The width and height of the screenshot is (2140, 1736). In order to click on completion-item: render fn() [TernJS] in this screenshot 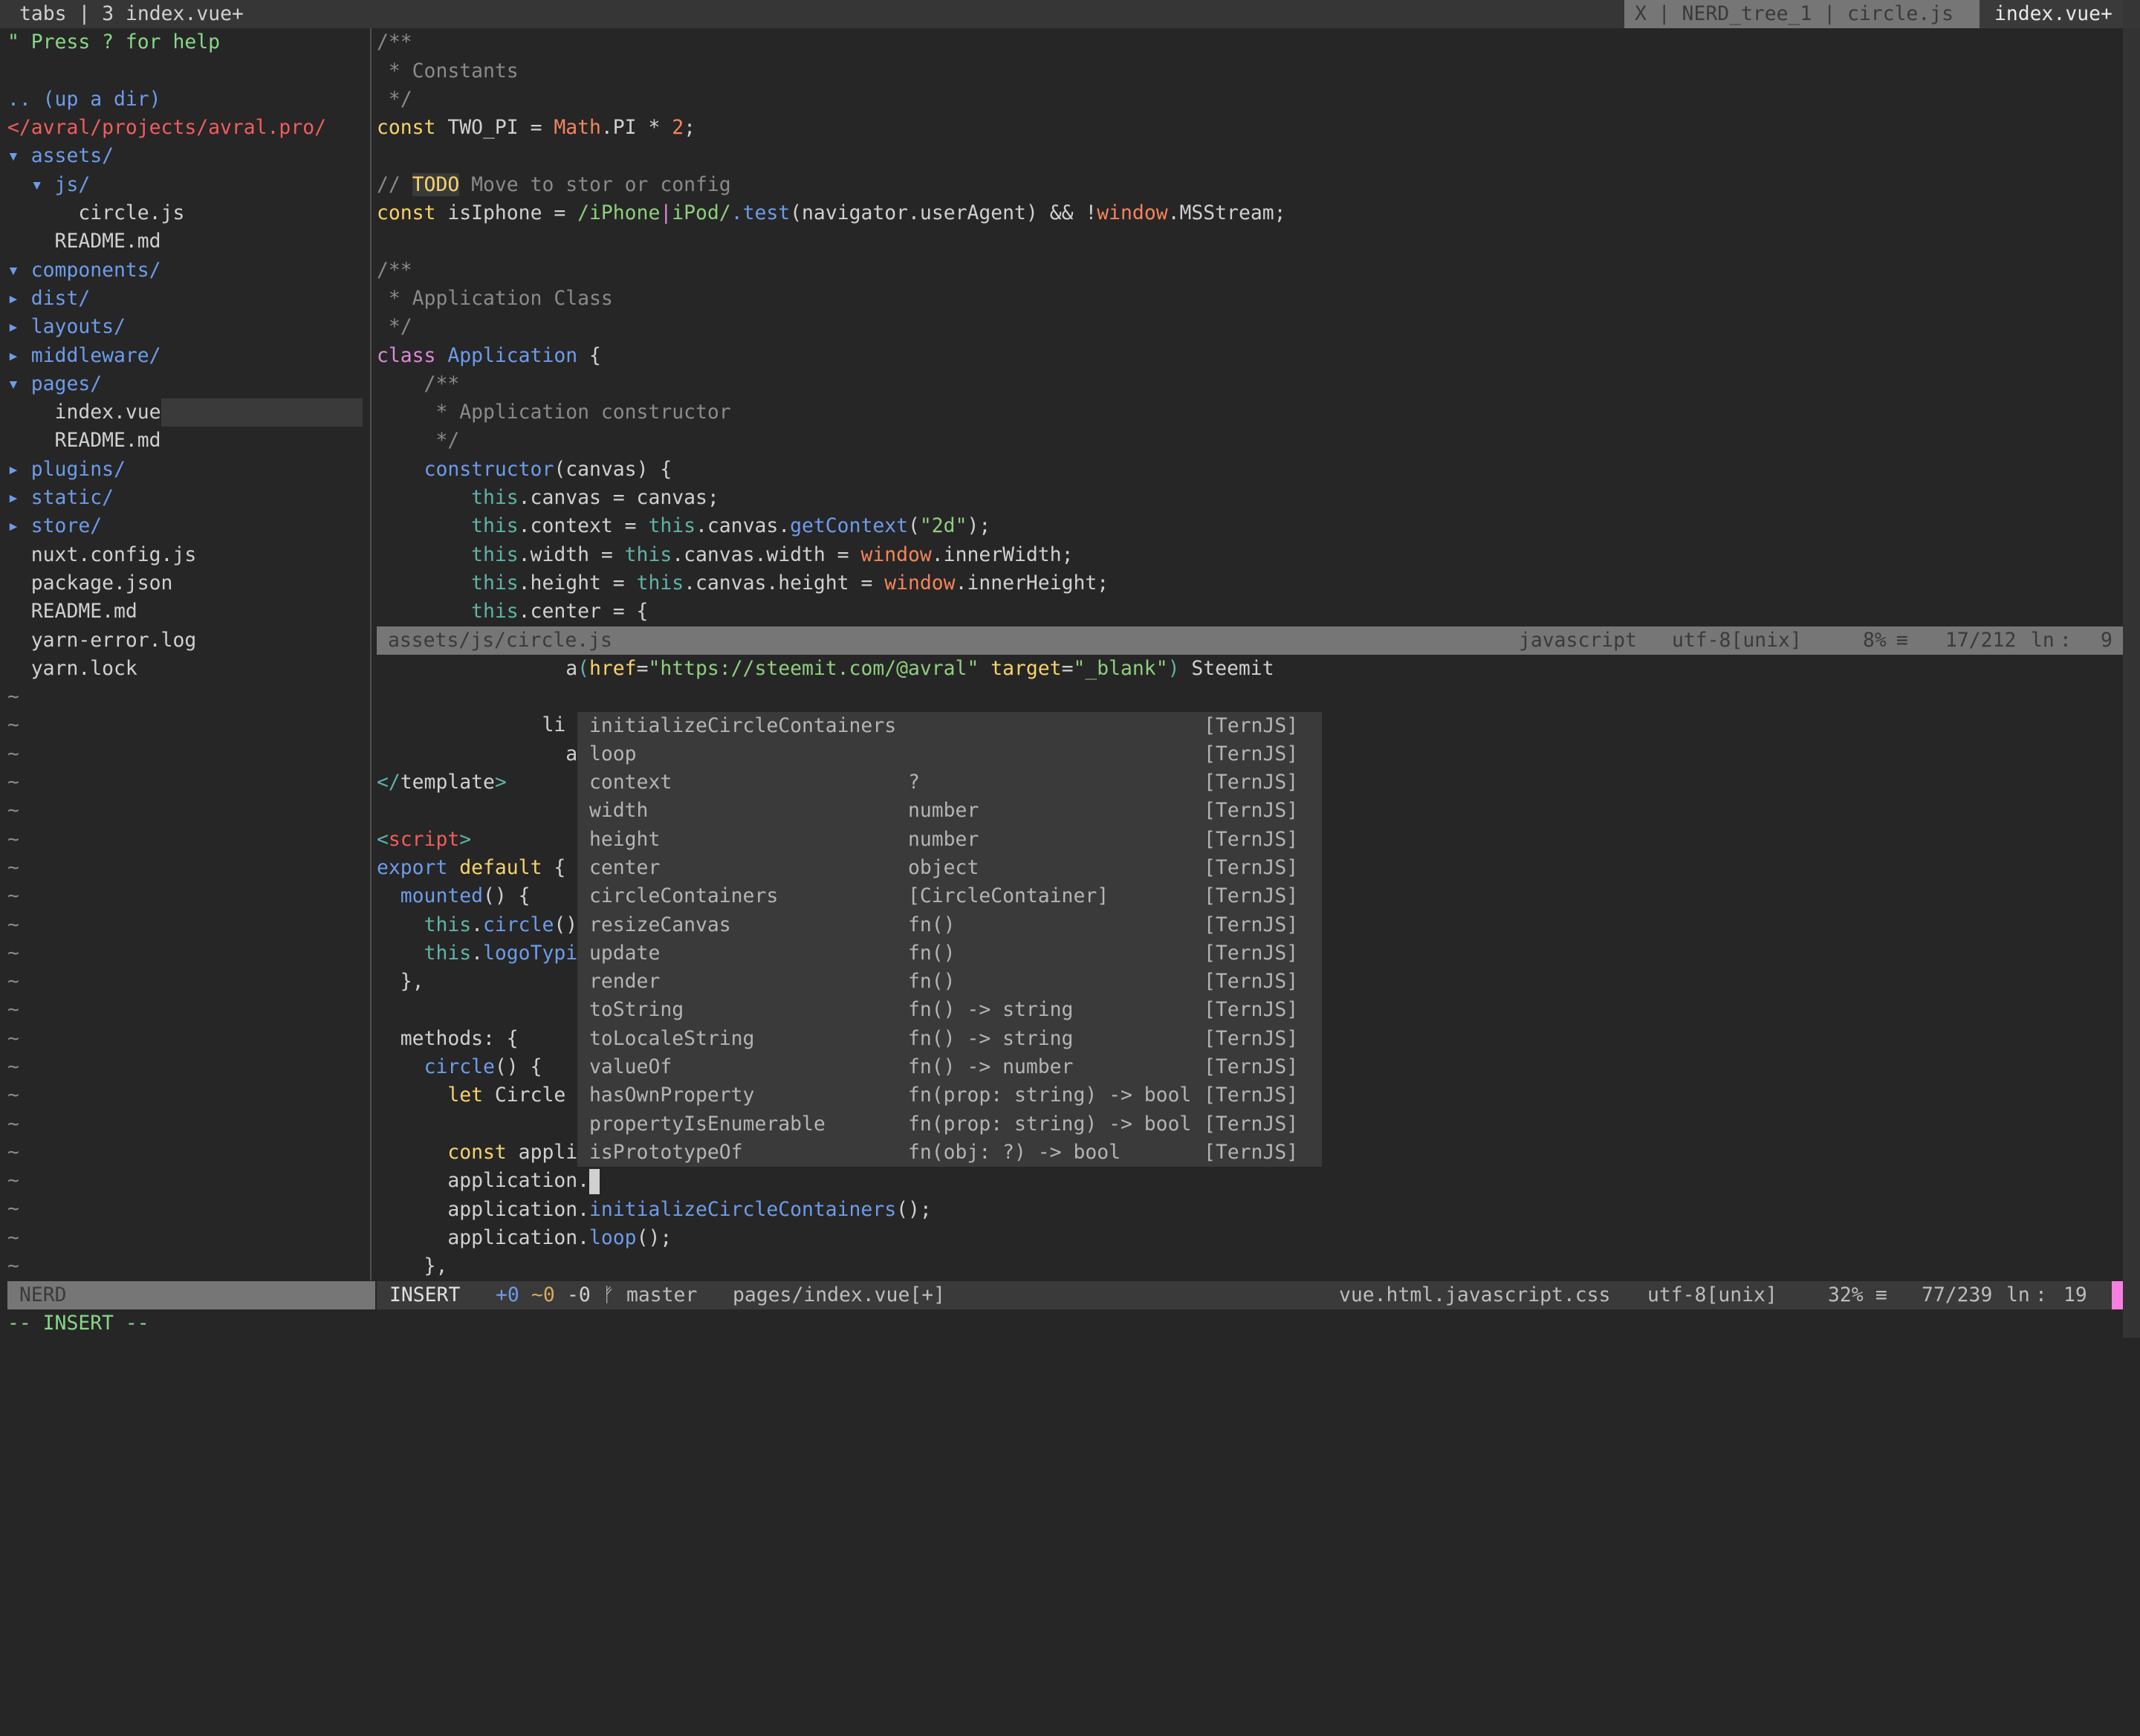, I will do `click(949, 982)`.